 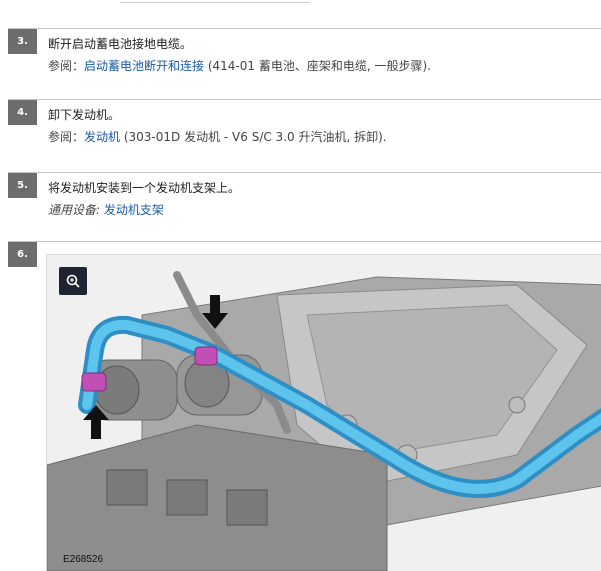 I want to click on step-reference: 参阅：启动蓄电池断开和连接 (414-01 蓄电池、座架和电缆, 一般步骤)., so click(x=322, y=66).